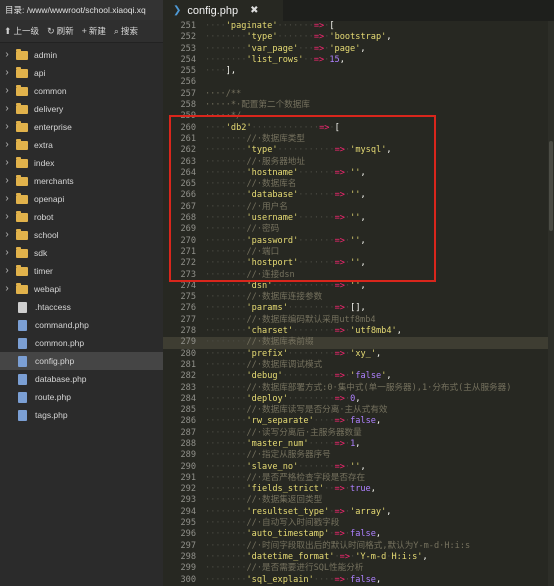 The height and width of the screenshot is (586, 554). What do you see at coordinates (81, 55) in the screenshot?
I see `tree-item-admin: › admin` at bounding box center [81, 55].